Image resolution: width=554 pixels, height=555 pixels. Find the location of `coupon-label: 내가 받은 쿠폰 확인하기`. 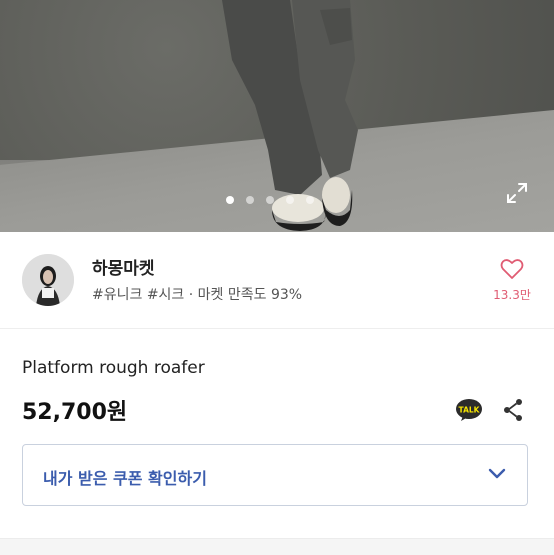

coupon-label: 내가 받은 쿠폰 확인하기 is located at coordinates (125, 478).